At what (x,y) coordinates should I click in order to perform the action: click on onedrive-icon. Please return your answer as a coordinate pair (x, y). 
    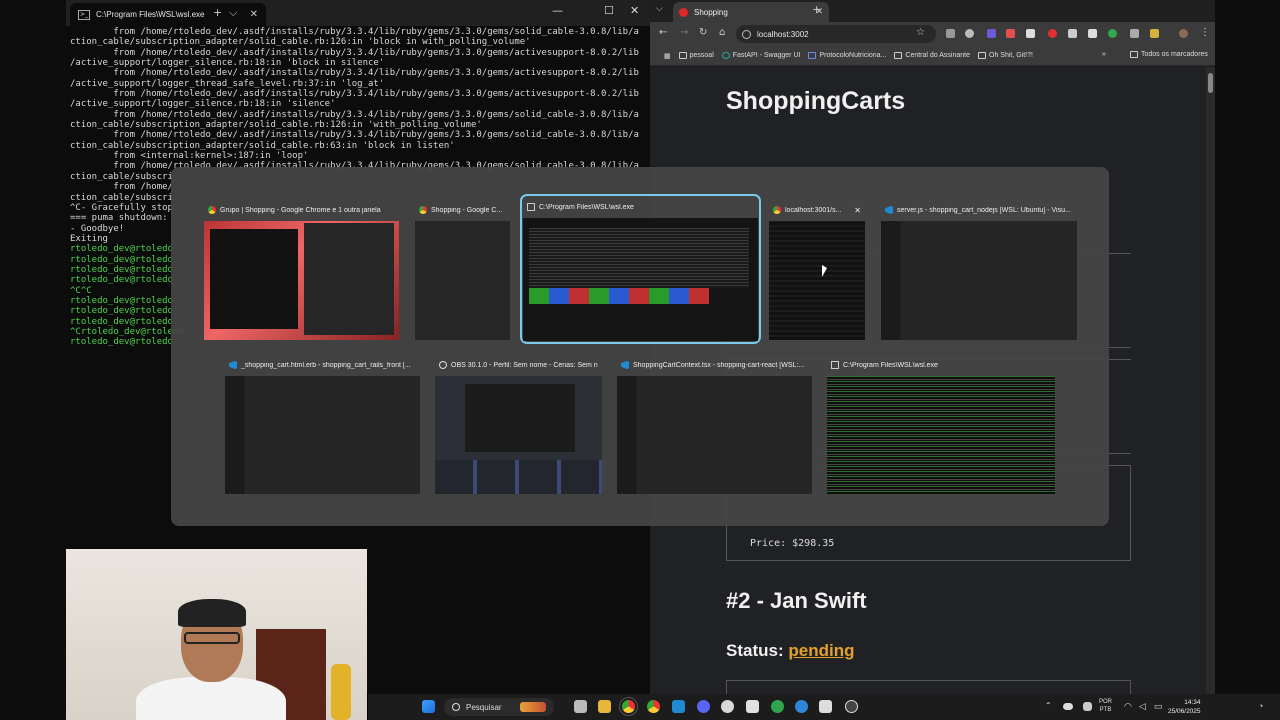
    Looking at the image, I should click on (1068, 706).